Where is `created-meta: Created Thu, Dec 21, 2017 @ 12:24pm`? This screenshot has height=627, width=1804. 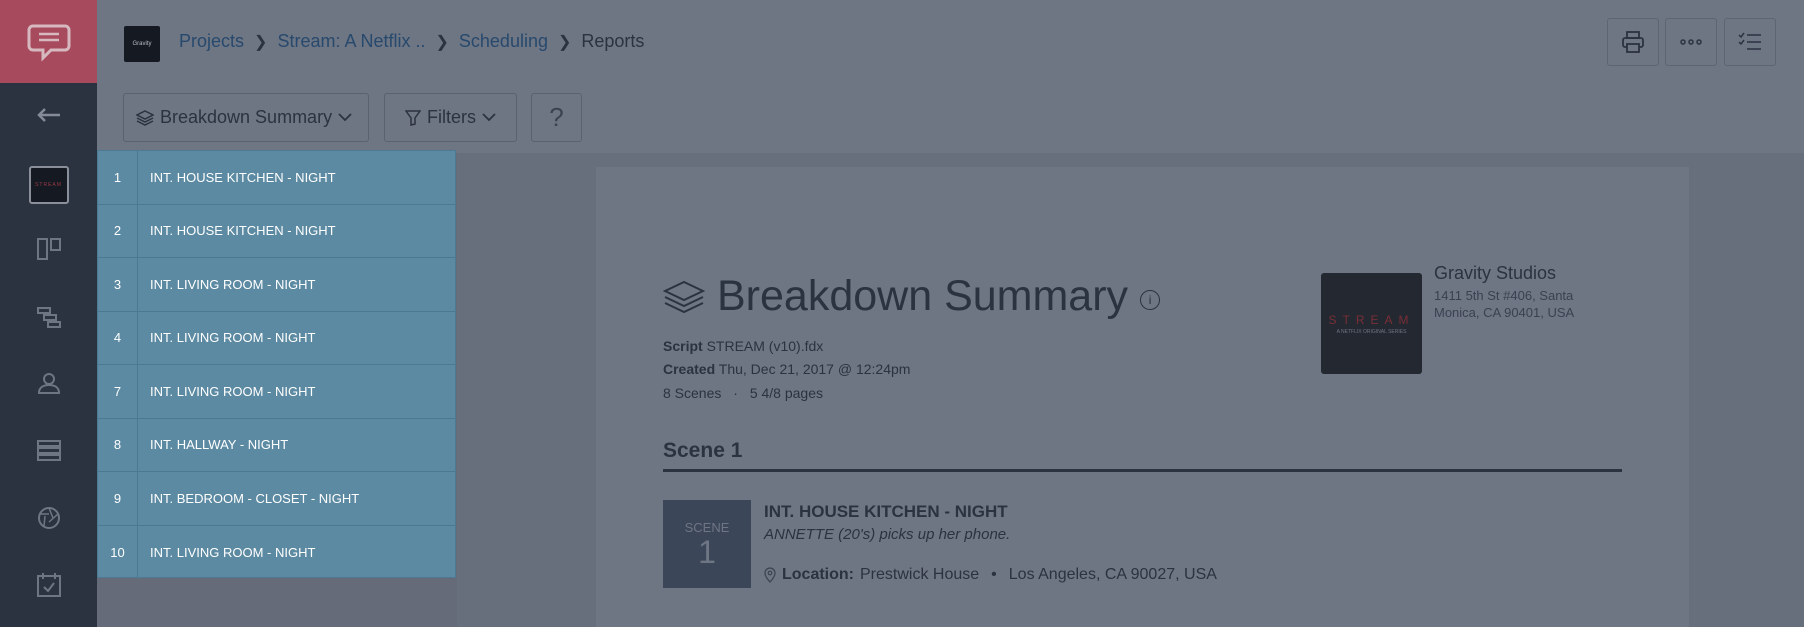
created-meta: Created Thu, Dec 21, 2017 @ 12:24pm is located at coordinates (786, 369).